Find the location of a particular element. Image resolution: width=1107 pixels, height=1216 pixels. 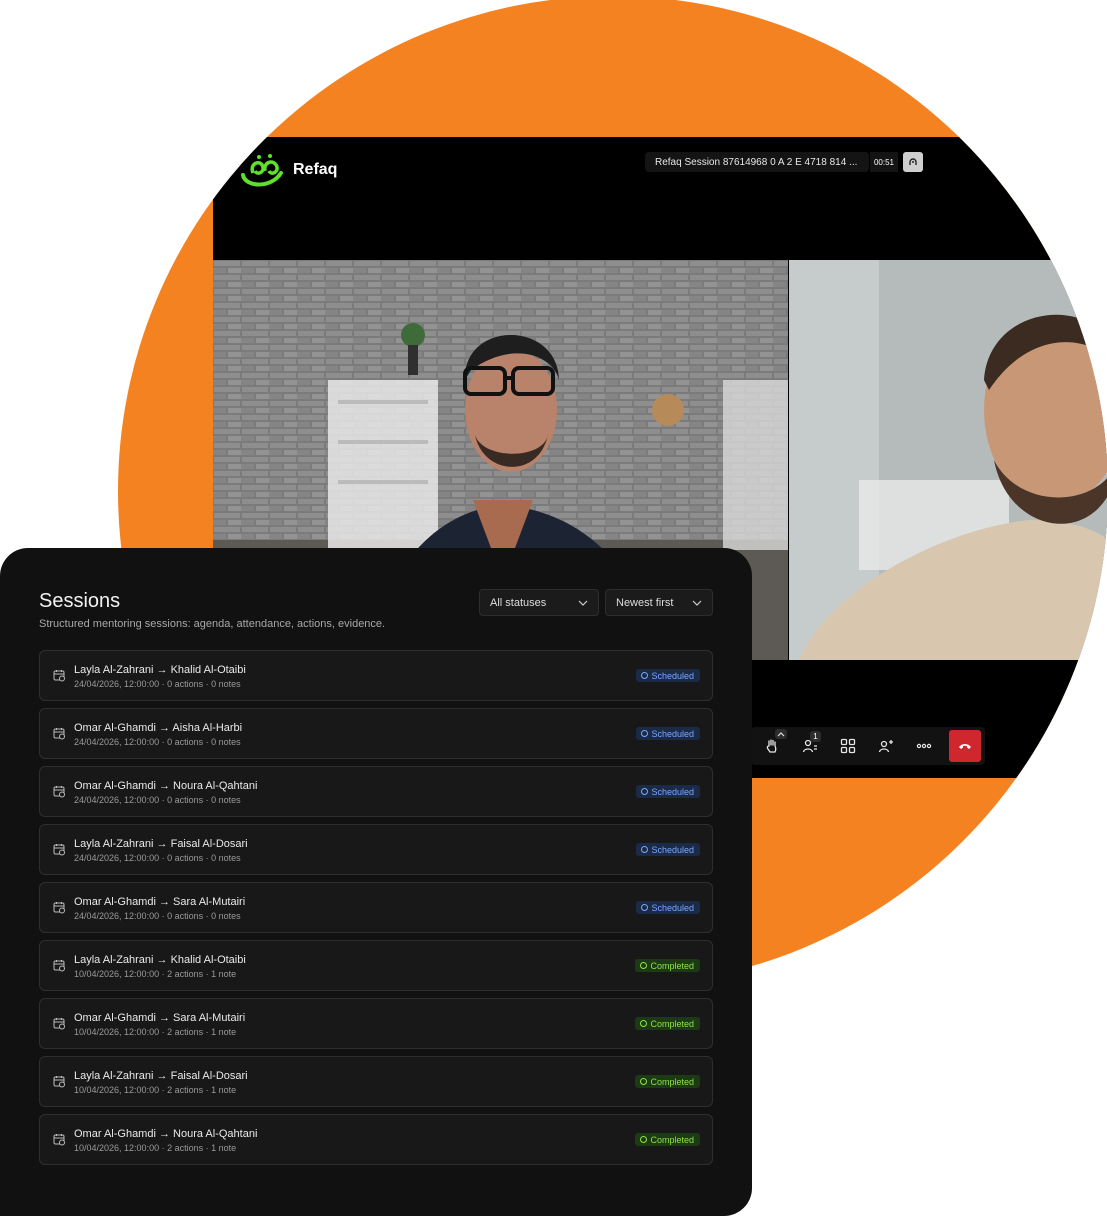

raise-hand-button is located at coordinates (772, 745).